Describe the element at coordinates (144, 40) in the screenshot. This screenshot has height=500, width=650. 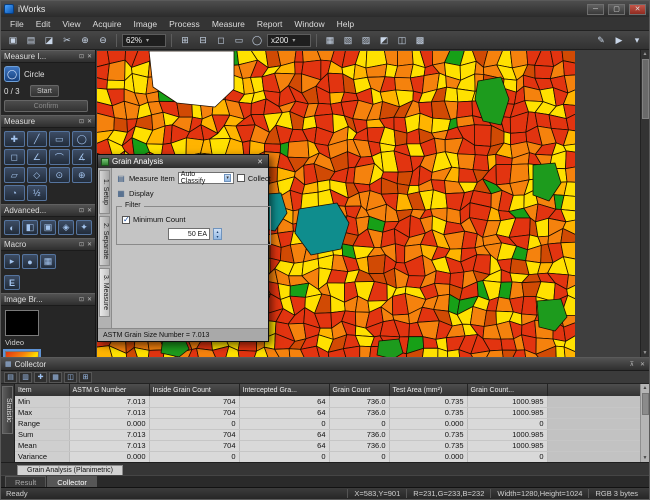
I see `zoom-combo: 62% ▾` at that location.